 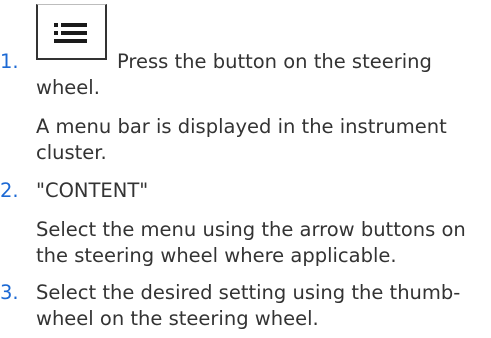 I want to click on step-note-cont: the steering wheel where applicable., so click(x=216, y=255).